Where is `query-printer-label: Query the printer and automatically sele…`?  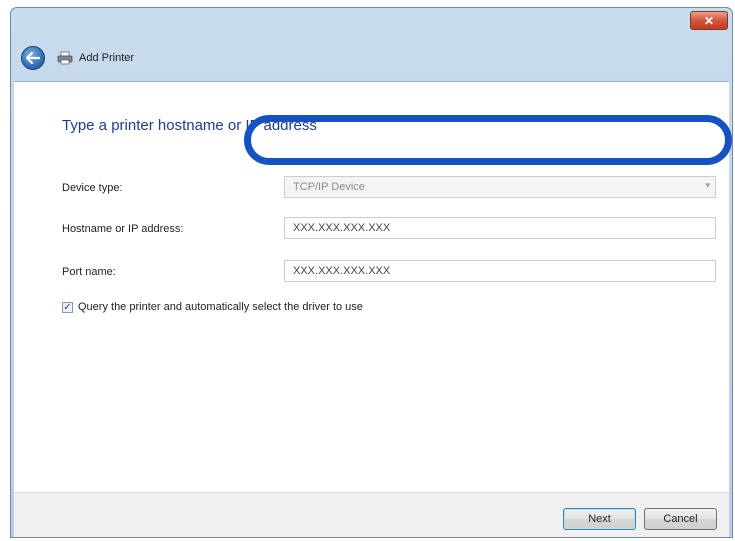 query-printer-label: Query the printer and automatically sele… is located at coordinates (220, 307).